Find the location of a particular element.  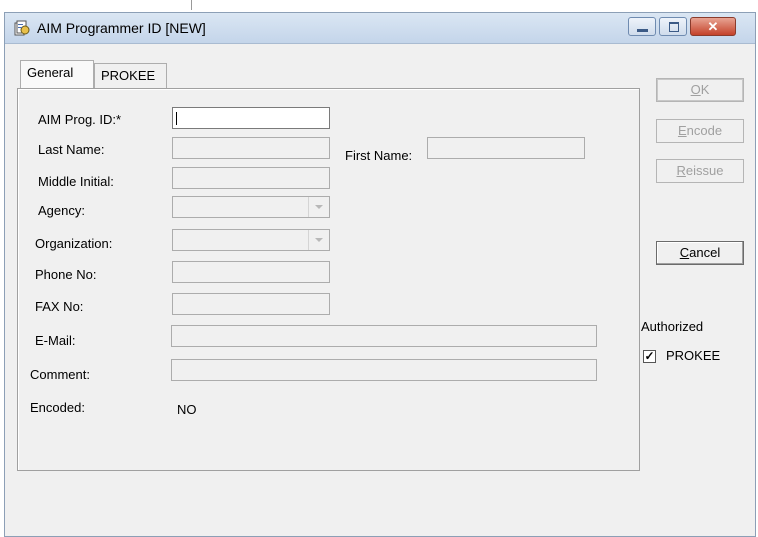

ok-button: OK is located at coordinates (700, 90).